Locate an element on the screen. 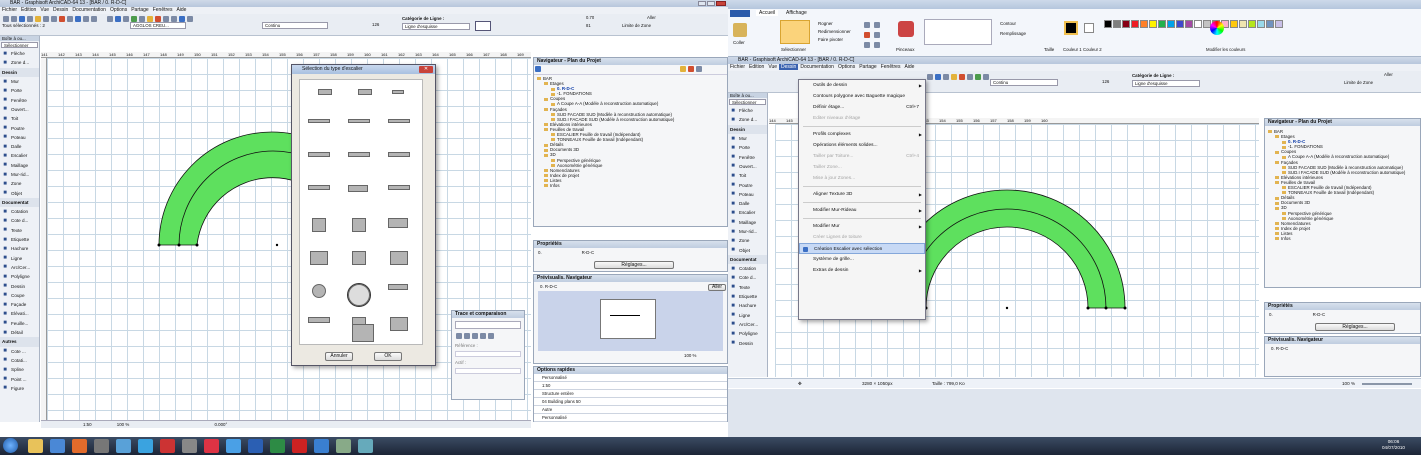  calc-icon is located at coordinates (343, 446).